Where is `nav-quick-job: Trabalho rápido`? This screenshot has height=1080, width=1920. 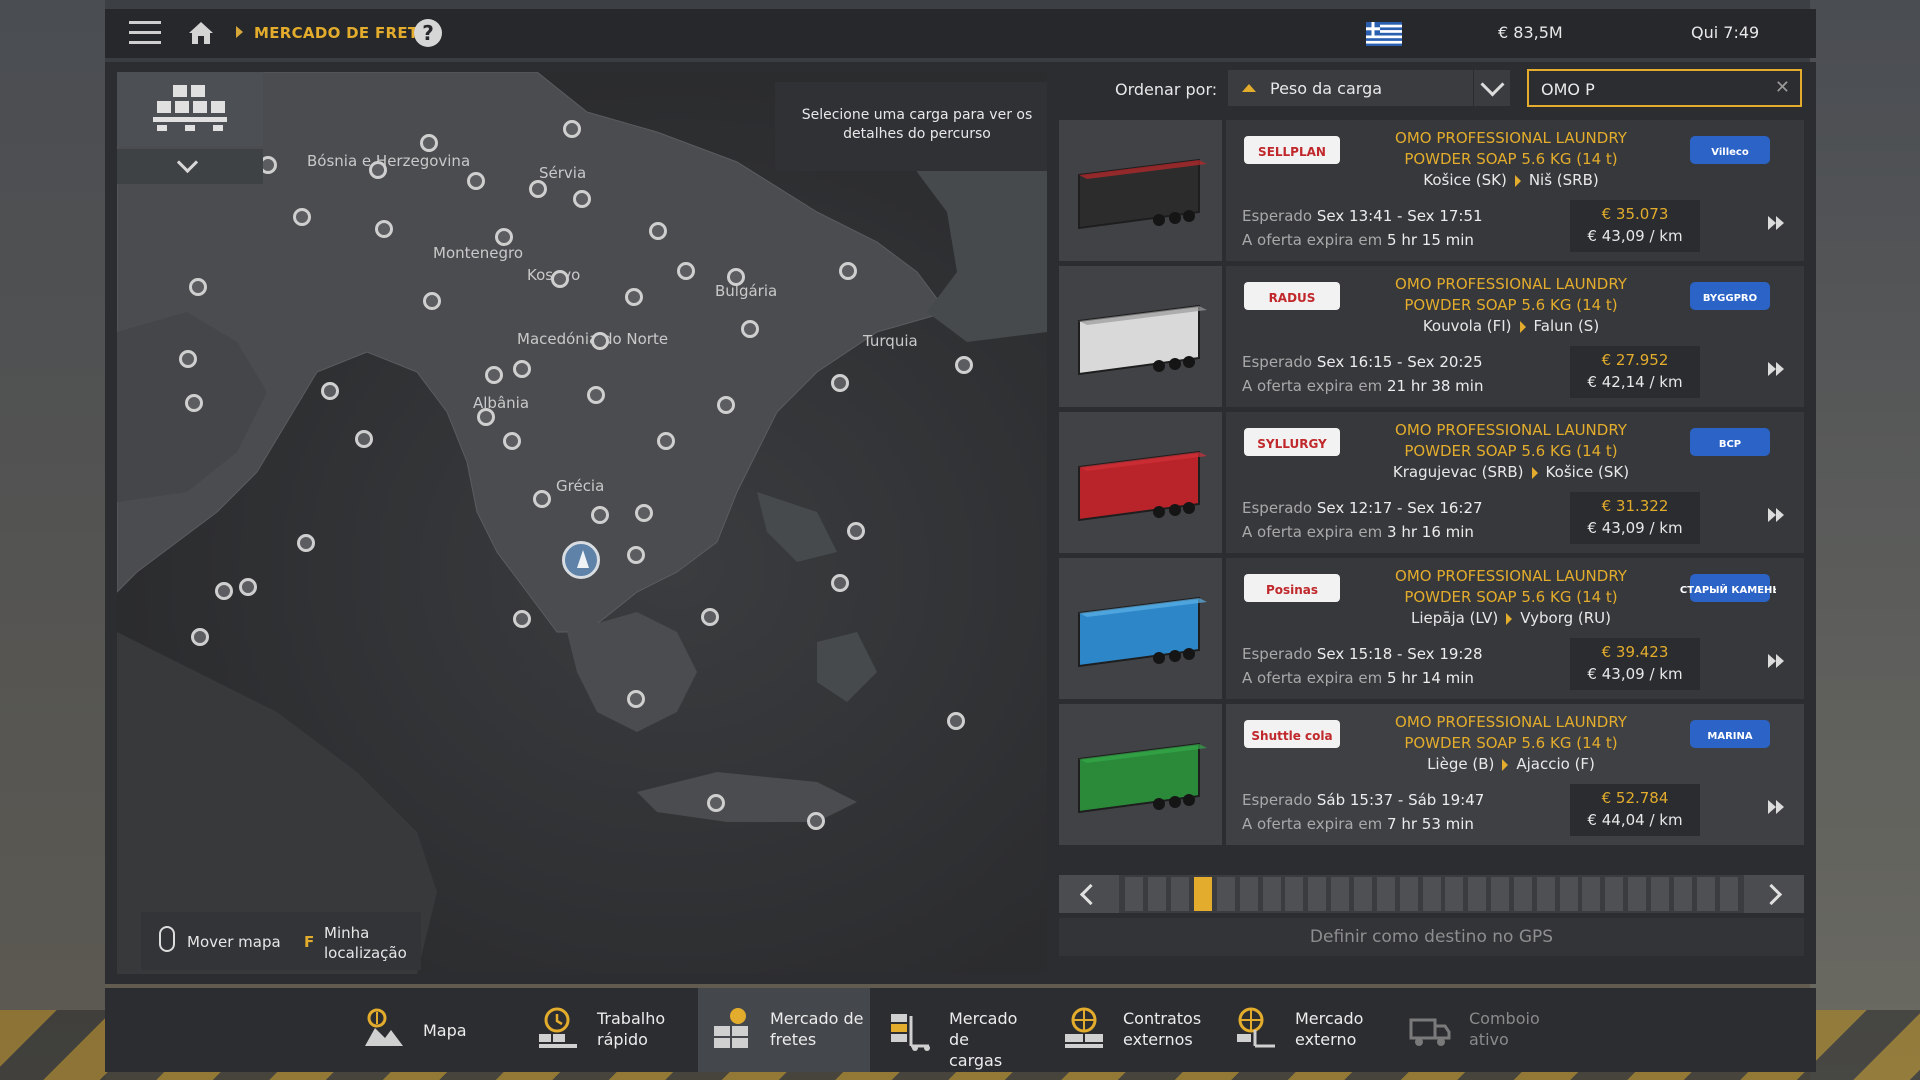 nav-quick-job: Trabalho rápido is located at coordinates (600, 1030).